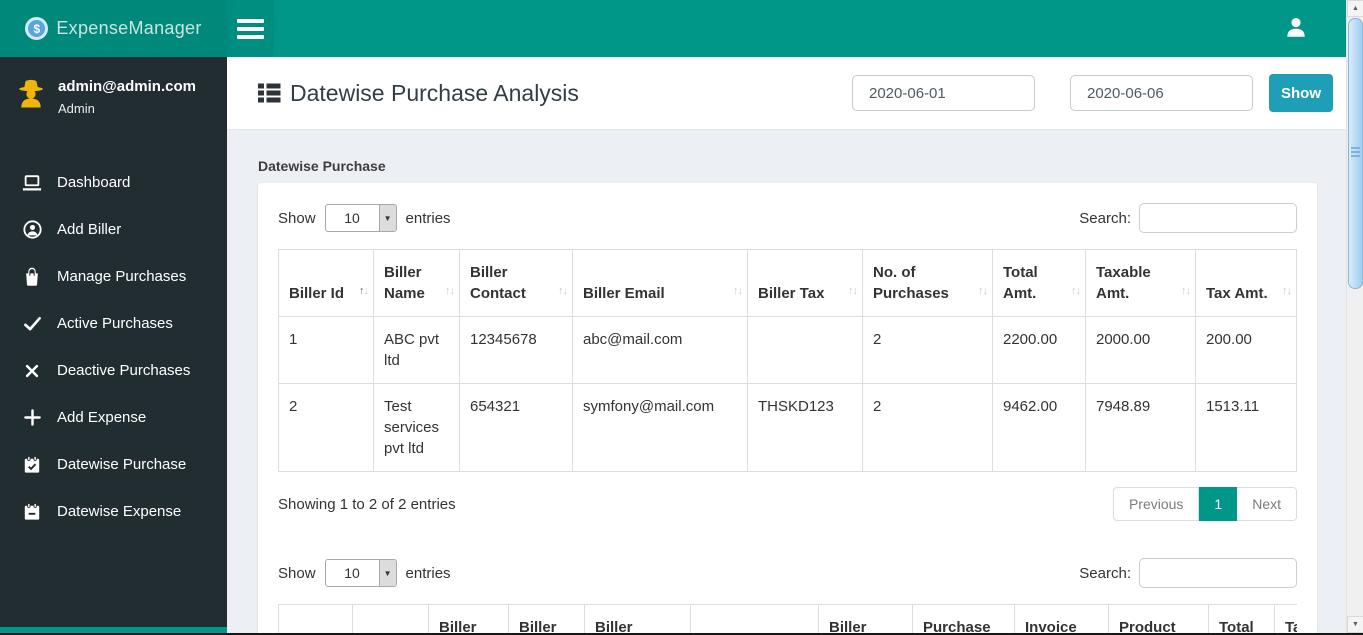  I want to click on page-title: Datewise Purchase Analysis, so click(418, 93).